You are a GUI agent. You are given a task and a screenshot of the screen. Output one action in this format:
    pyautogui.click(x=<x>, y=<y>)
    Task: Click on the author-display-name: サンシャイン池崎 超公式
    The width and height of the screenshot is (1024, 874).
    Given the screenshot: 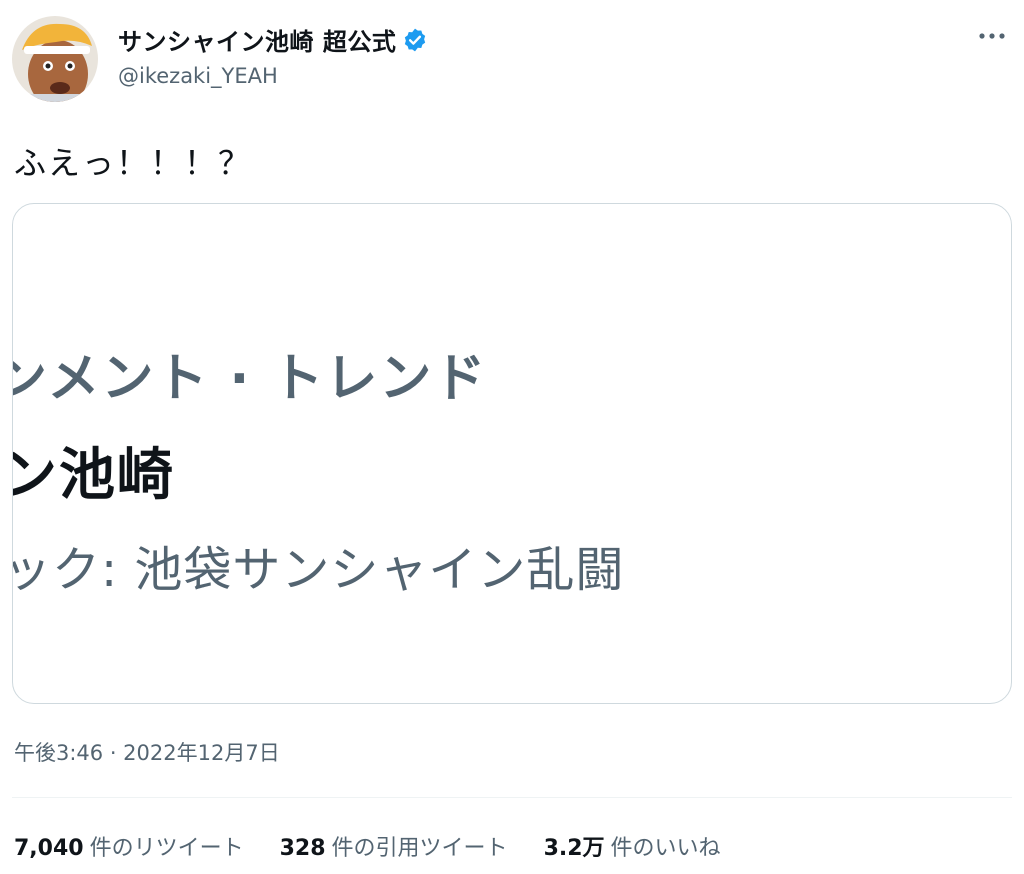 What is the action you would take?
    pyautogui.click(x=257, y=39)
    